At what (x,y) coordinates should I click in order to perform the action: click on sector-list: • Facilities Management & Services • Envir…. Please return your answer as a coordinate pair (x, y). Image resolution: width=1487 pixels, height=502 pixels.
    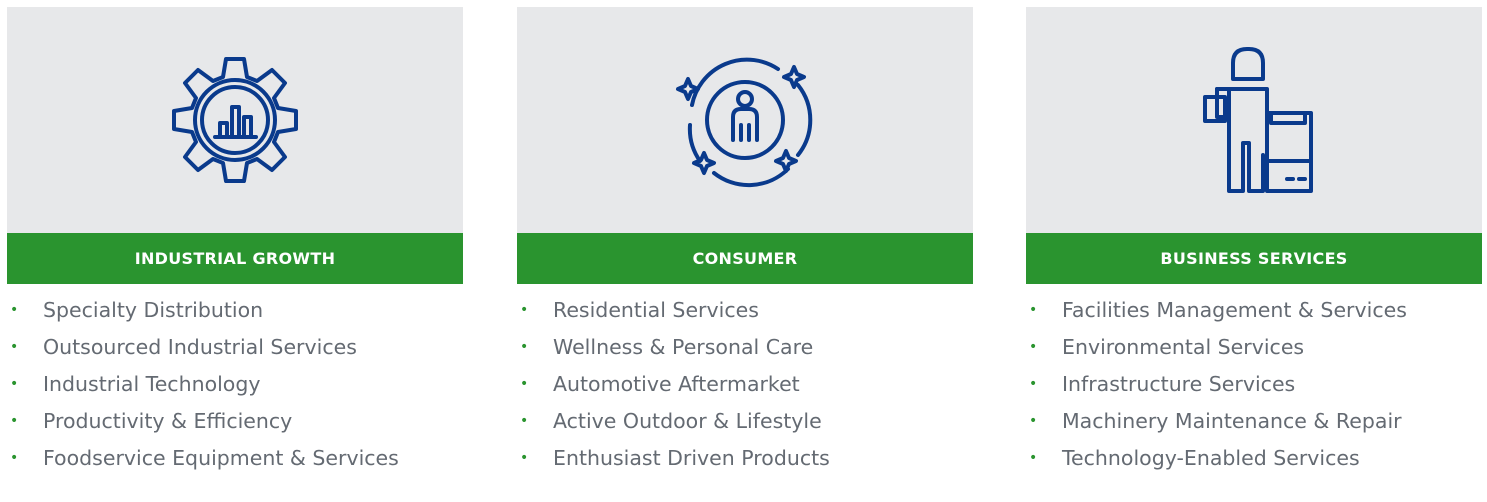
    Looking at the image, I should click on (1254, 385).